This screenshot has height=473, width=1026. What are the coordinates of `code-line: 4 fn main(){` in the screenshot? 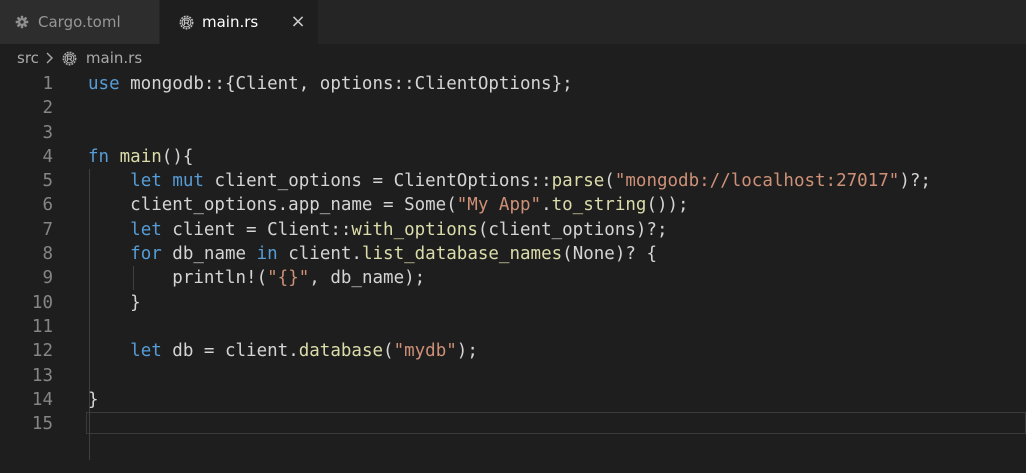 It's located at (513, 157).